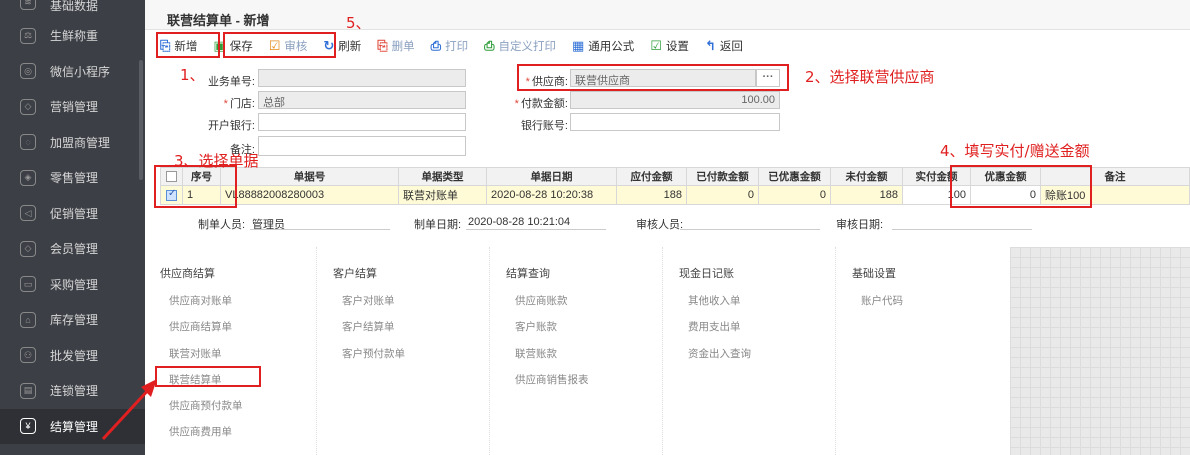 The width and height of the screenshot is (1190, 455). I want to click on auditor-underline, so click(750, 229).